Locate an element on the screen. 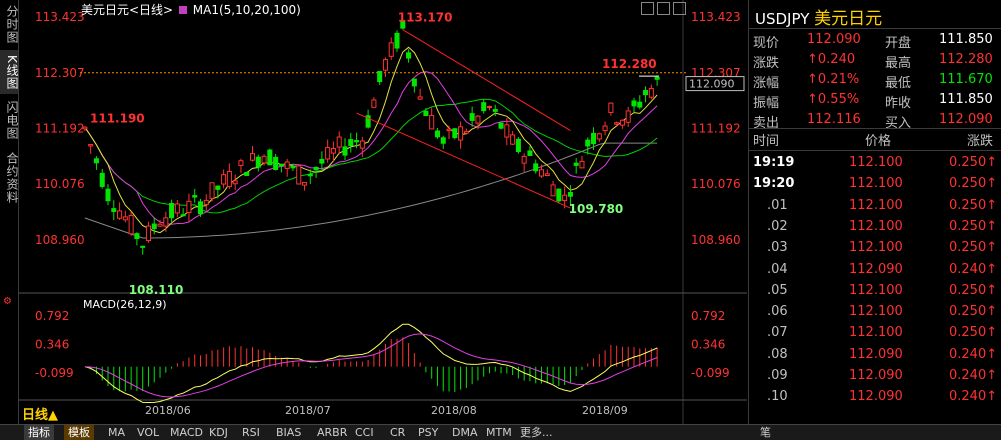 The height and width of the screenshot is (440, 1001). indicator-tab: ARBR is located at coordinates (332, 432).